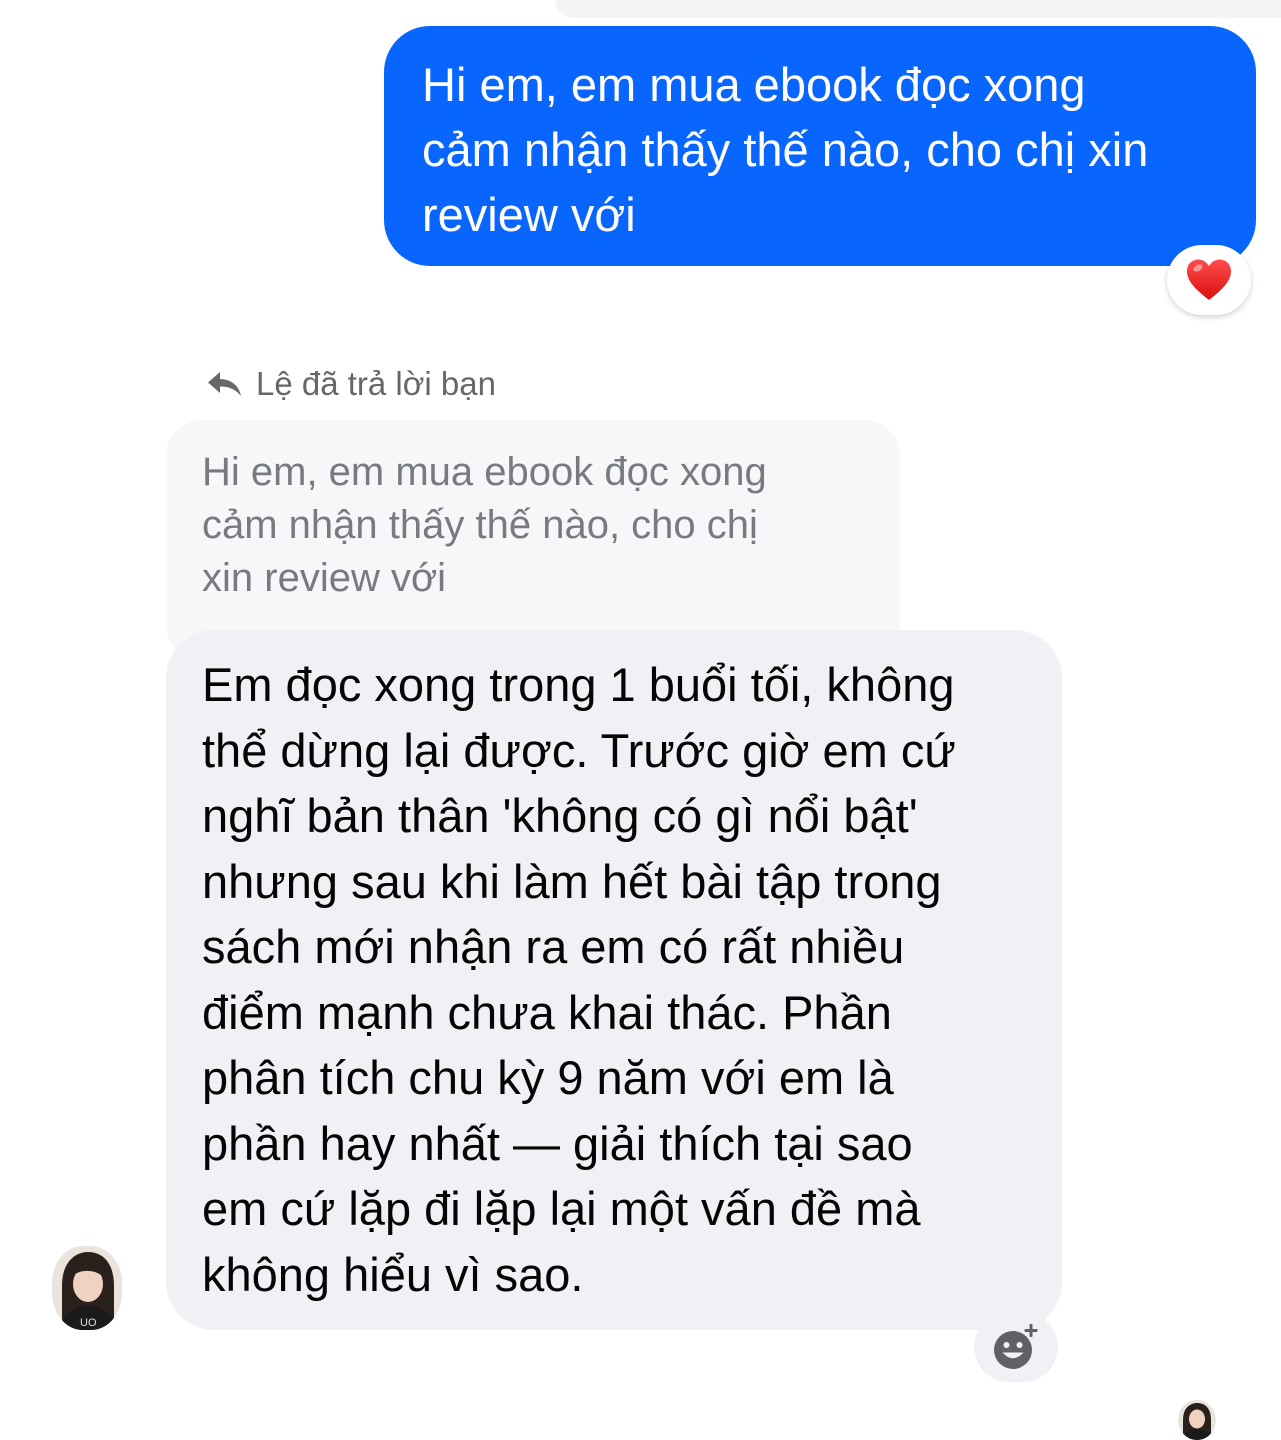 The width and height of the screenshot is (1281, 1440). Describe the element at coordinates (560, 815) in the screenshot. I see `received-message-line: nghĩ bản thân 'không có gì nổi bật'` at that location.